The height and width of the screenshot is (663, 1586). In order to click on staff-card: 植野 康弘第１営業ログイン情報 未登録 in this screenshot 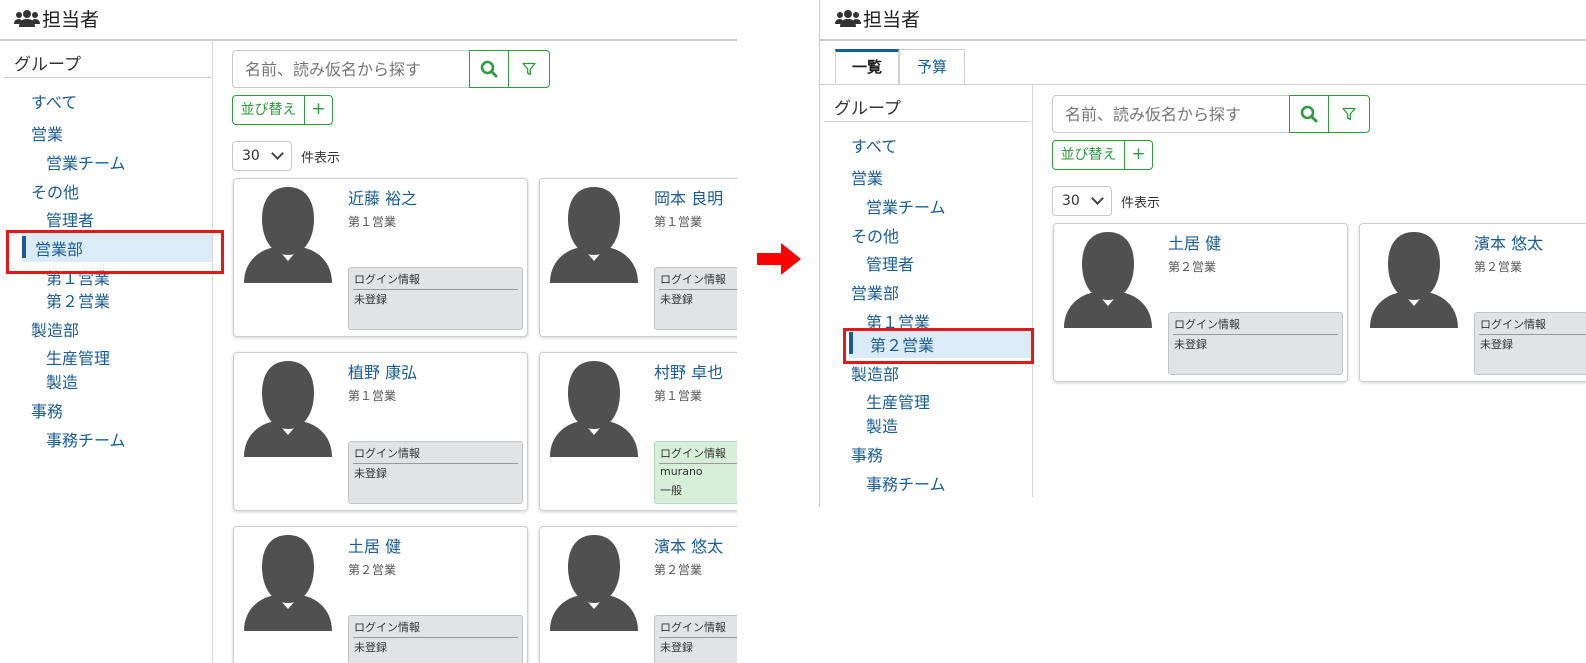, I will do `click(380, 431)`.